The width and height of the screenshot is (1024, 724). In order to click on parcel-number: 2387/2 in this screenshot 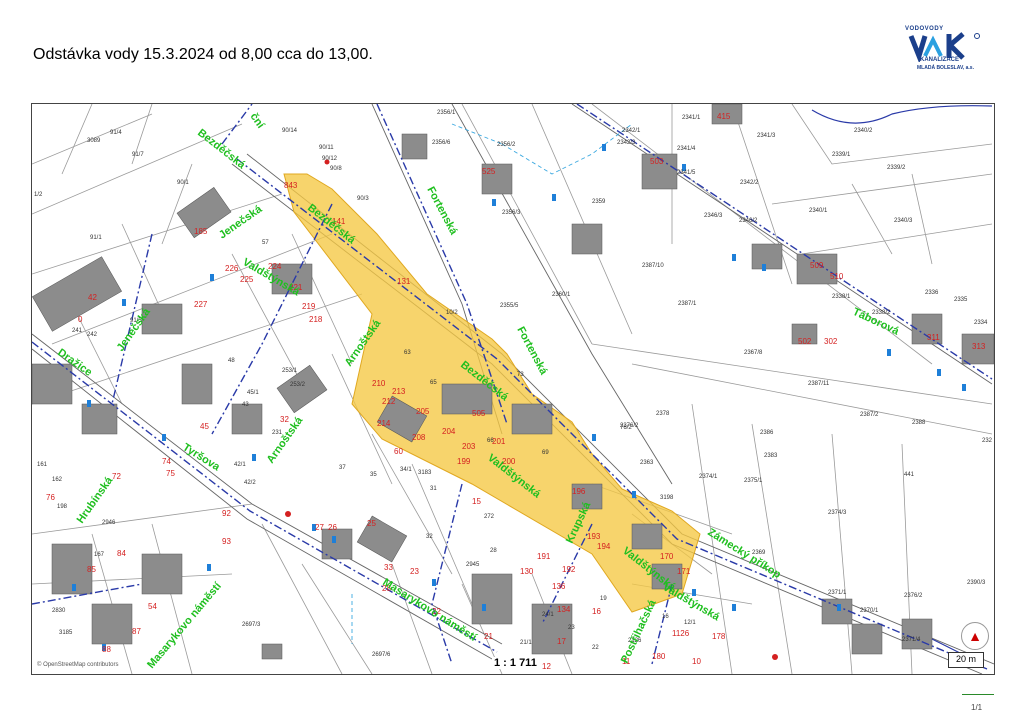, I will do `click(869, 415)`.